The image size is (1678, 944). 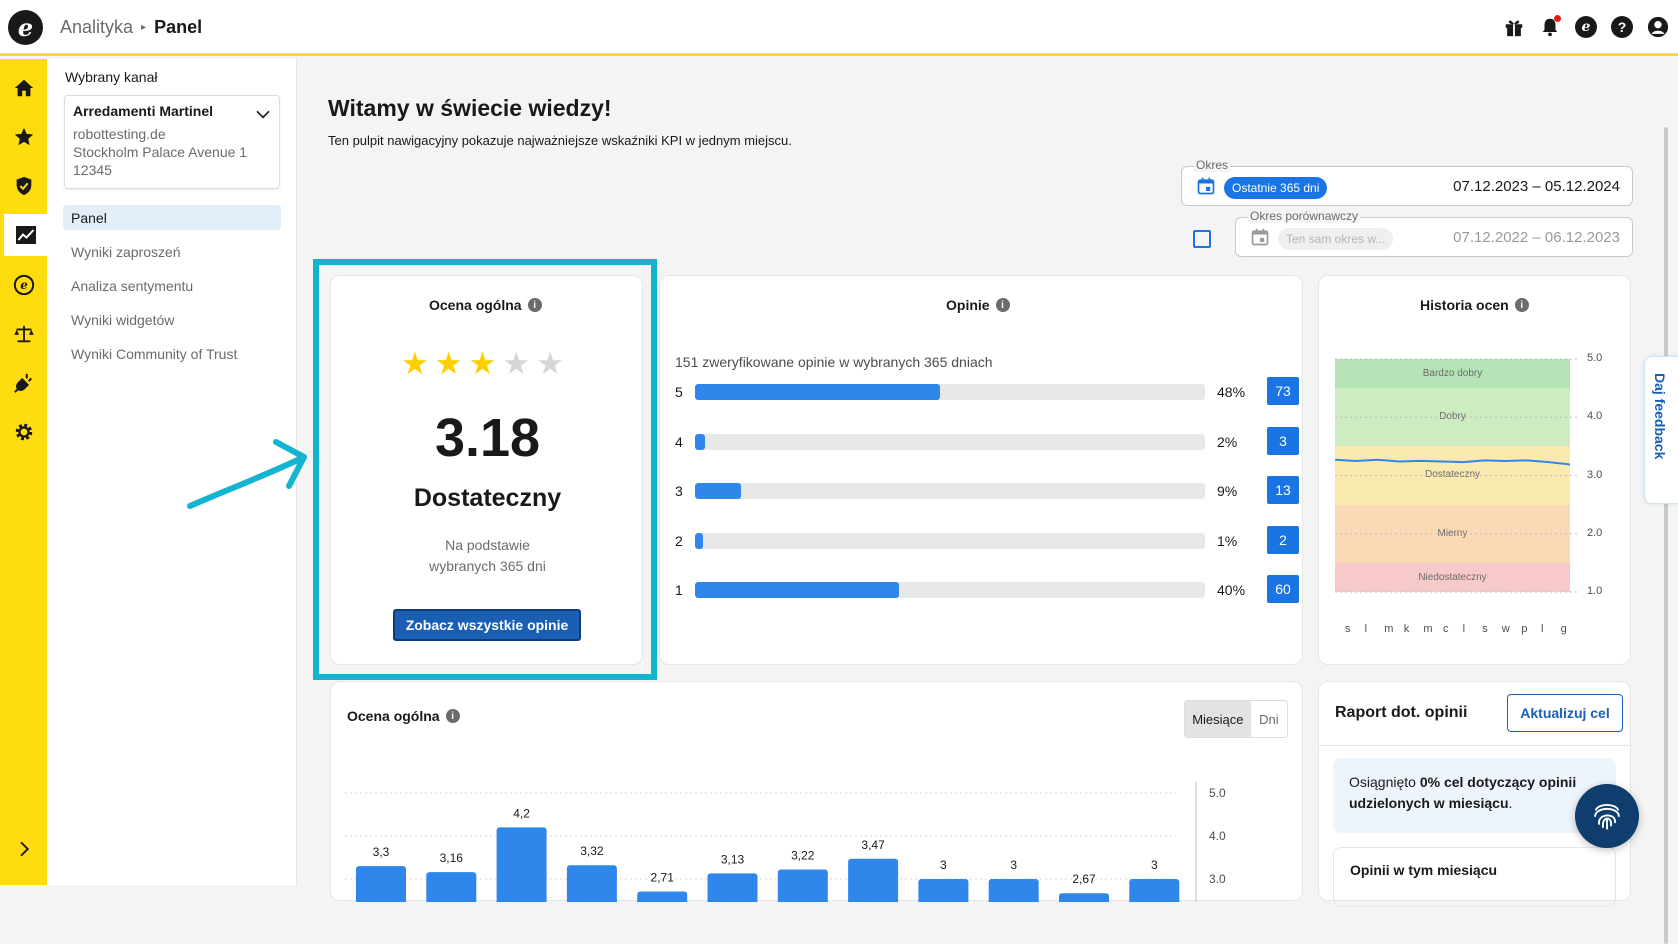 I want to click on distribution-count-badge: 73, so click(x=1283, y=391).